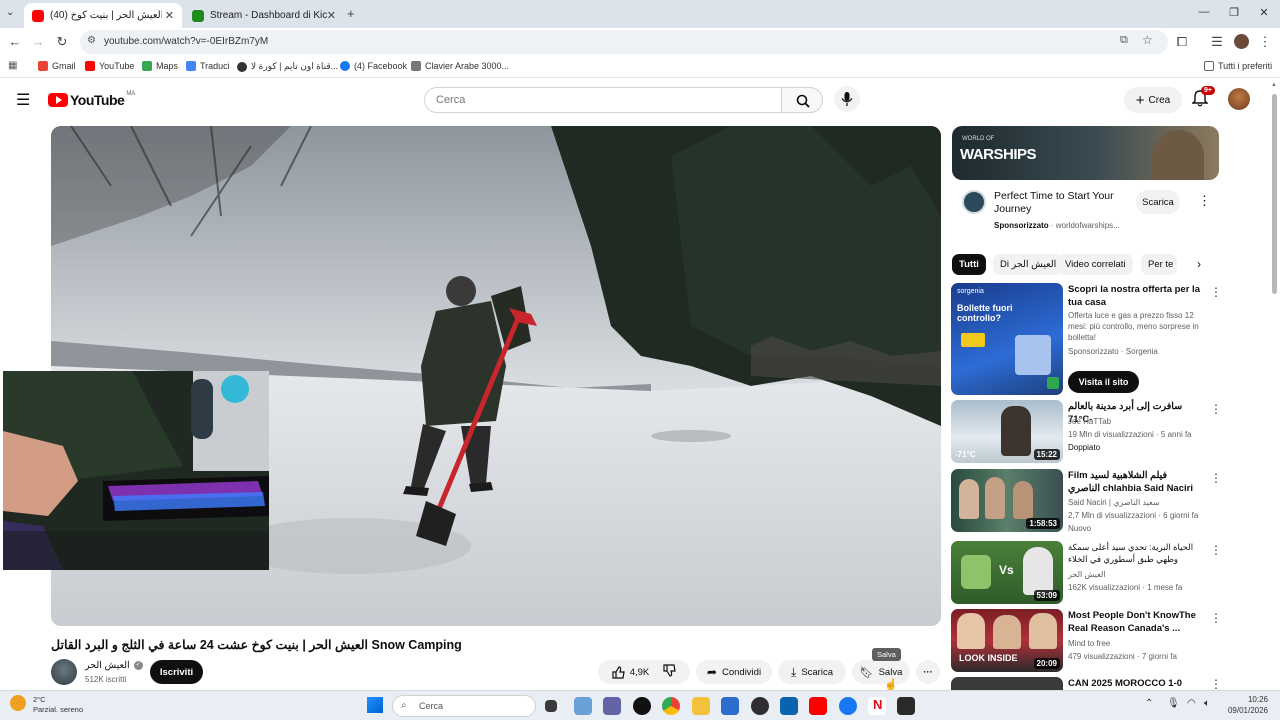 The height and width of the screenshot is (720, 1280). What do you see at coordinates (1007, 500) in the screenshot?
I see `video-thumbnail: 1:58:53` at bounding box center [1007, 500].